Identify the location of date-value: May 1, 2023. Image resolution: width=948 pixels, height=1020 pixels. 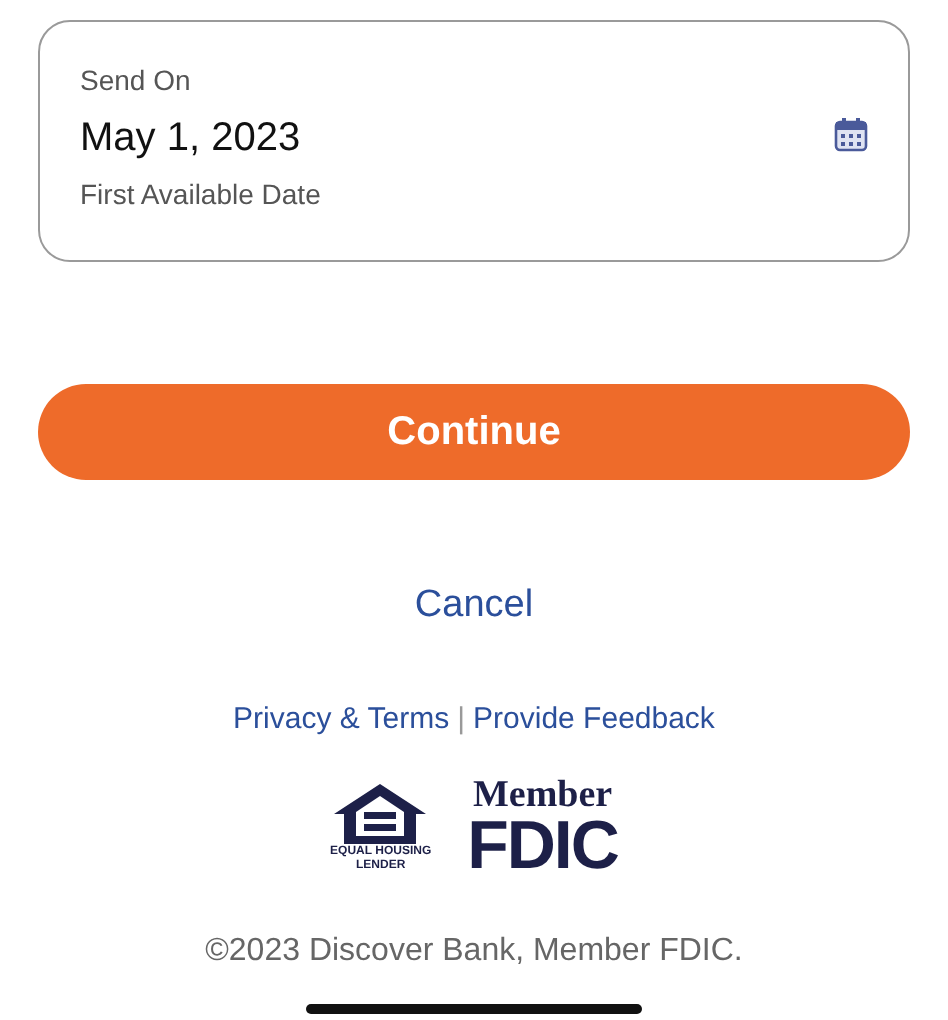
(191, 139).